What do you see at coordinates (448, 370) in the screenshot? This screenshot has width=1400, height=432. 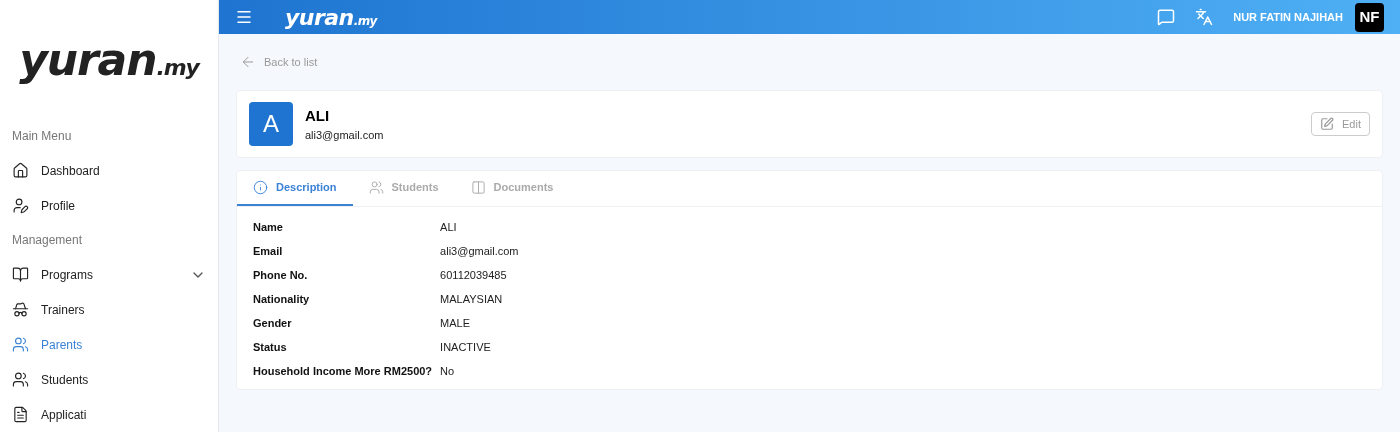 I see `field-value: No` at bounding box center [448, 370].